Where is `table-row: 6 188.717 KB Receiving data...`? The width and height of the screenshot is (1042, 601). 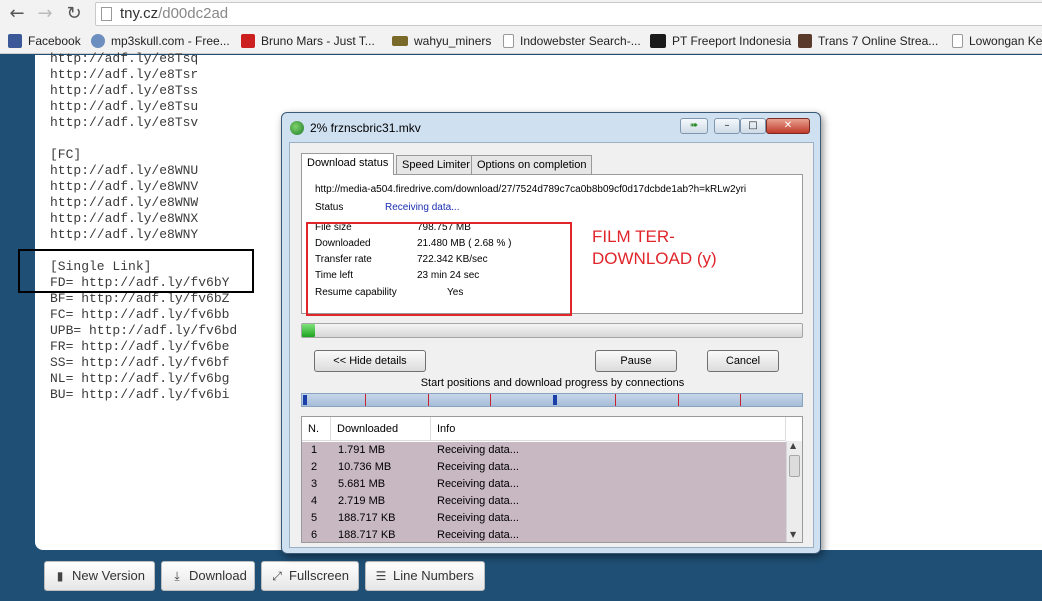 table-row: 6 188.717 KB Receiving data... is located at coordinates (544, 534).